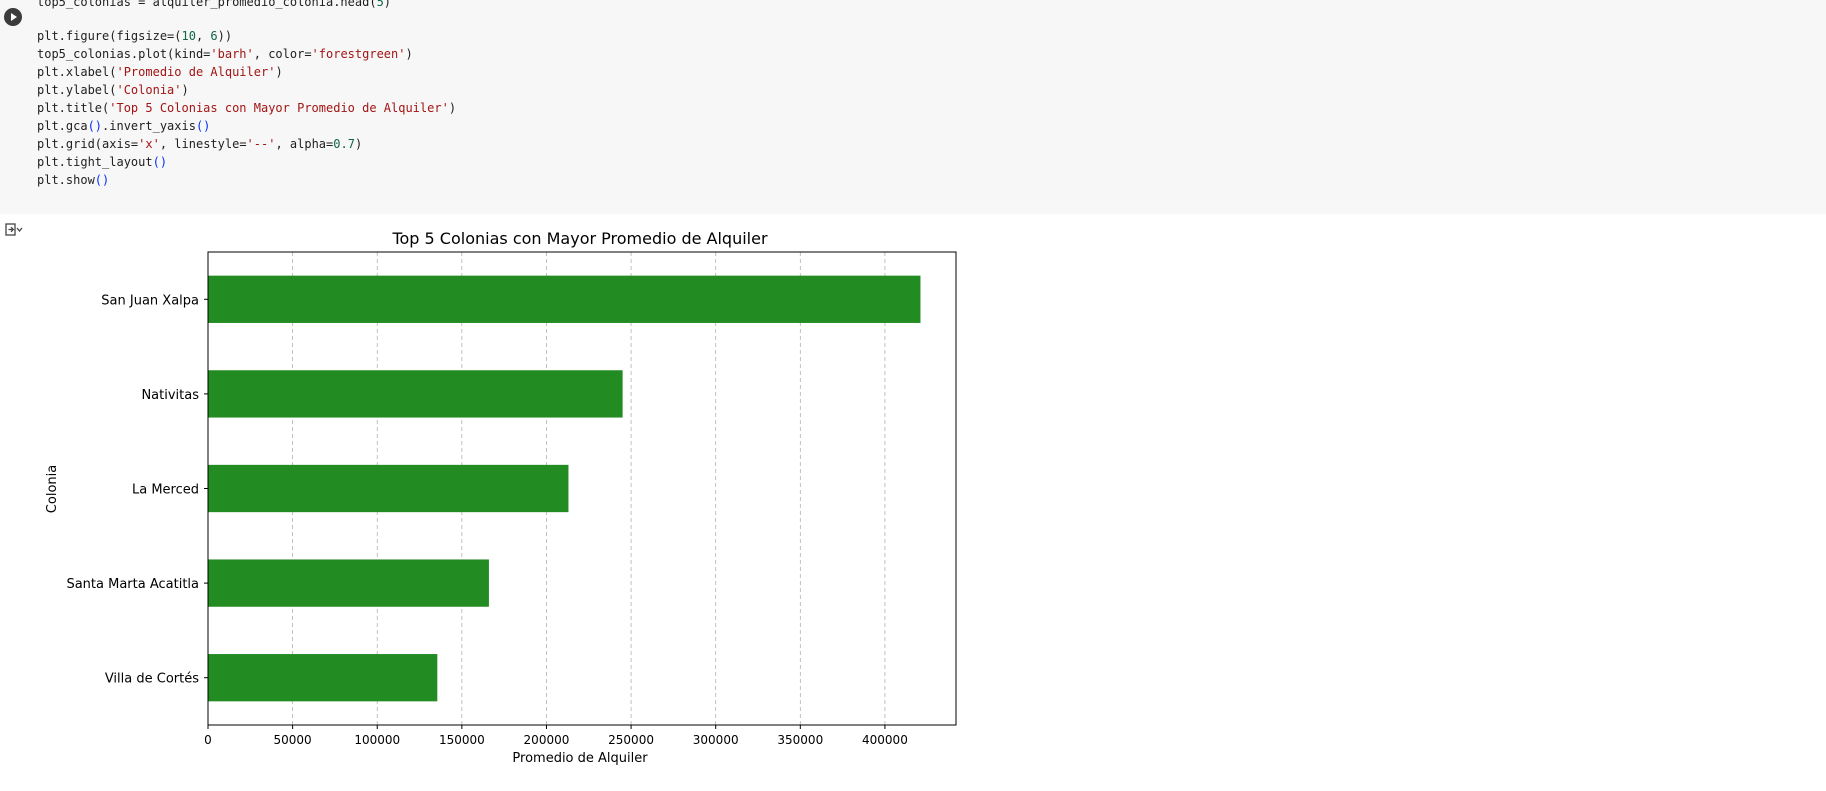 The image size is (1826, 791). I want to click on code-token: plt.title(, so click(73, 108).